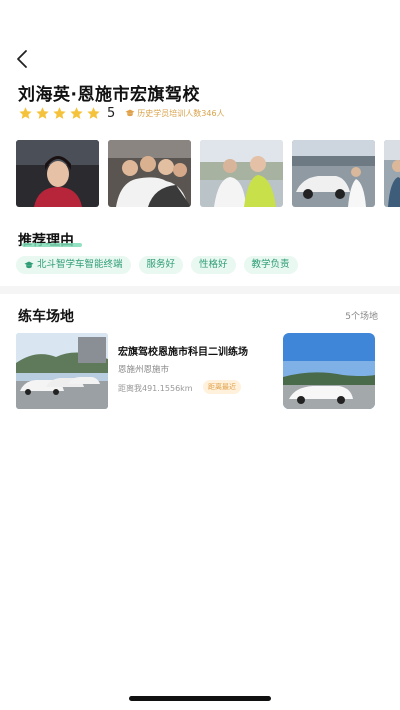 The height and width of the screenshot is (710, 400). I want to click on trained-count-text: 历史学员培训人数346人, so click(181, 113).